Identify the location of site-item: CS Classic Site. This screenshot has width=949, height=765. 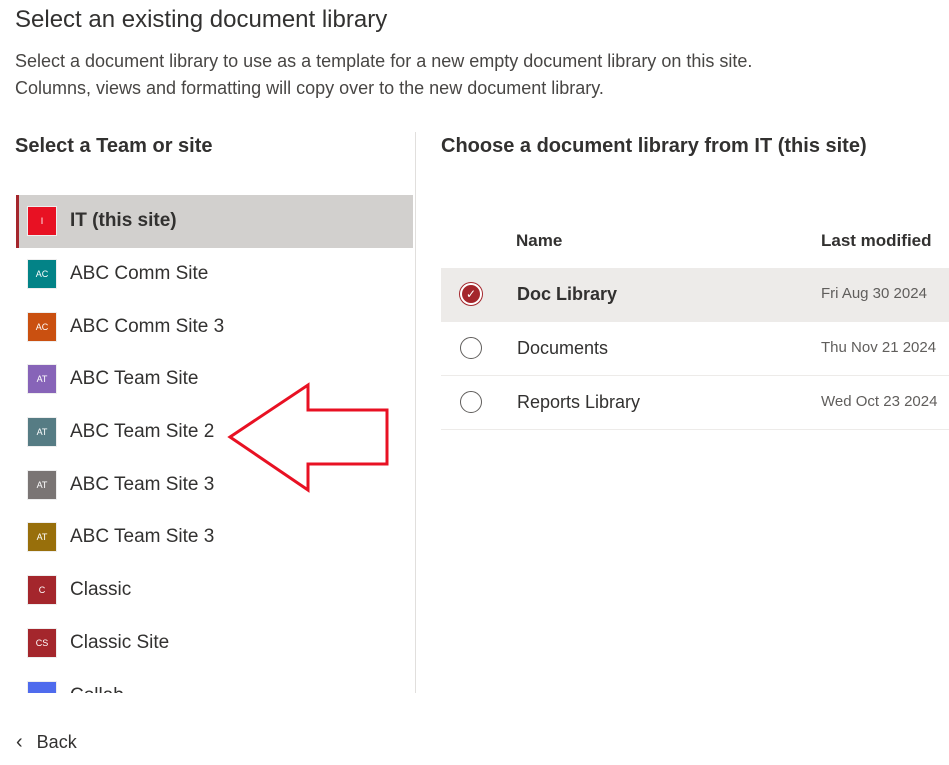
(214, 643).